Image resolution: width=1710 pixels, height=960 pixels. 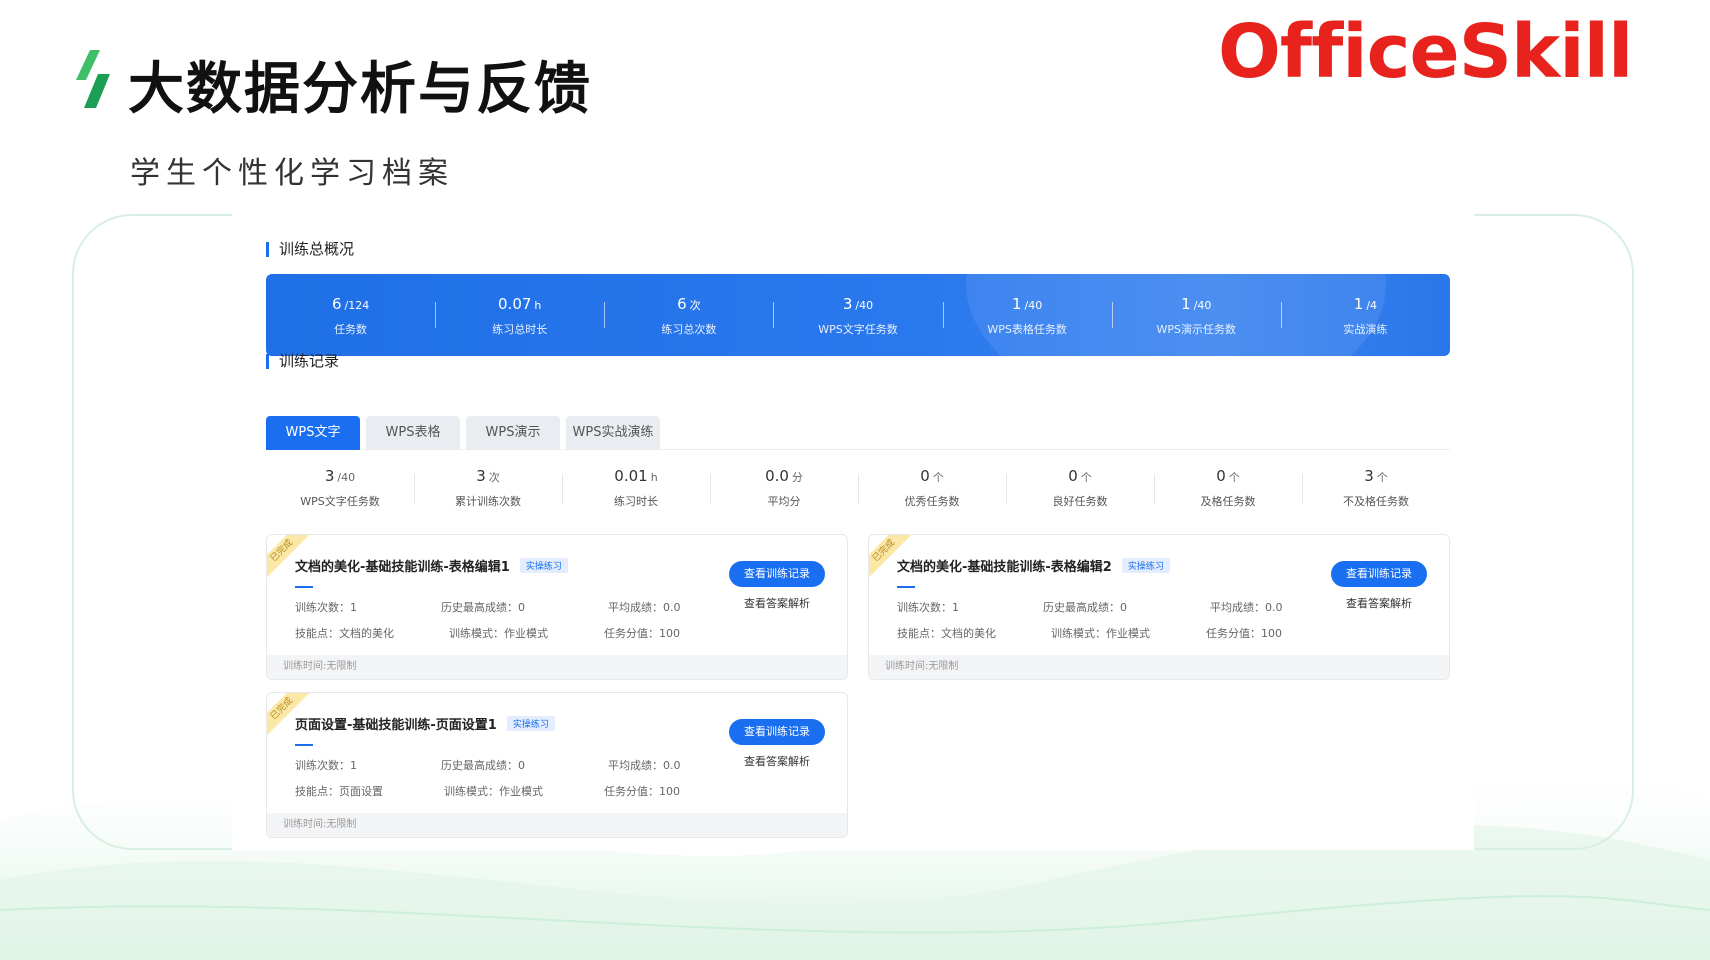 What do you see at coordinates (784, 501) in the screenshot?
I see `stat-label: 平均分` at bounding box center [784, 501].